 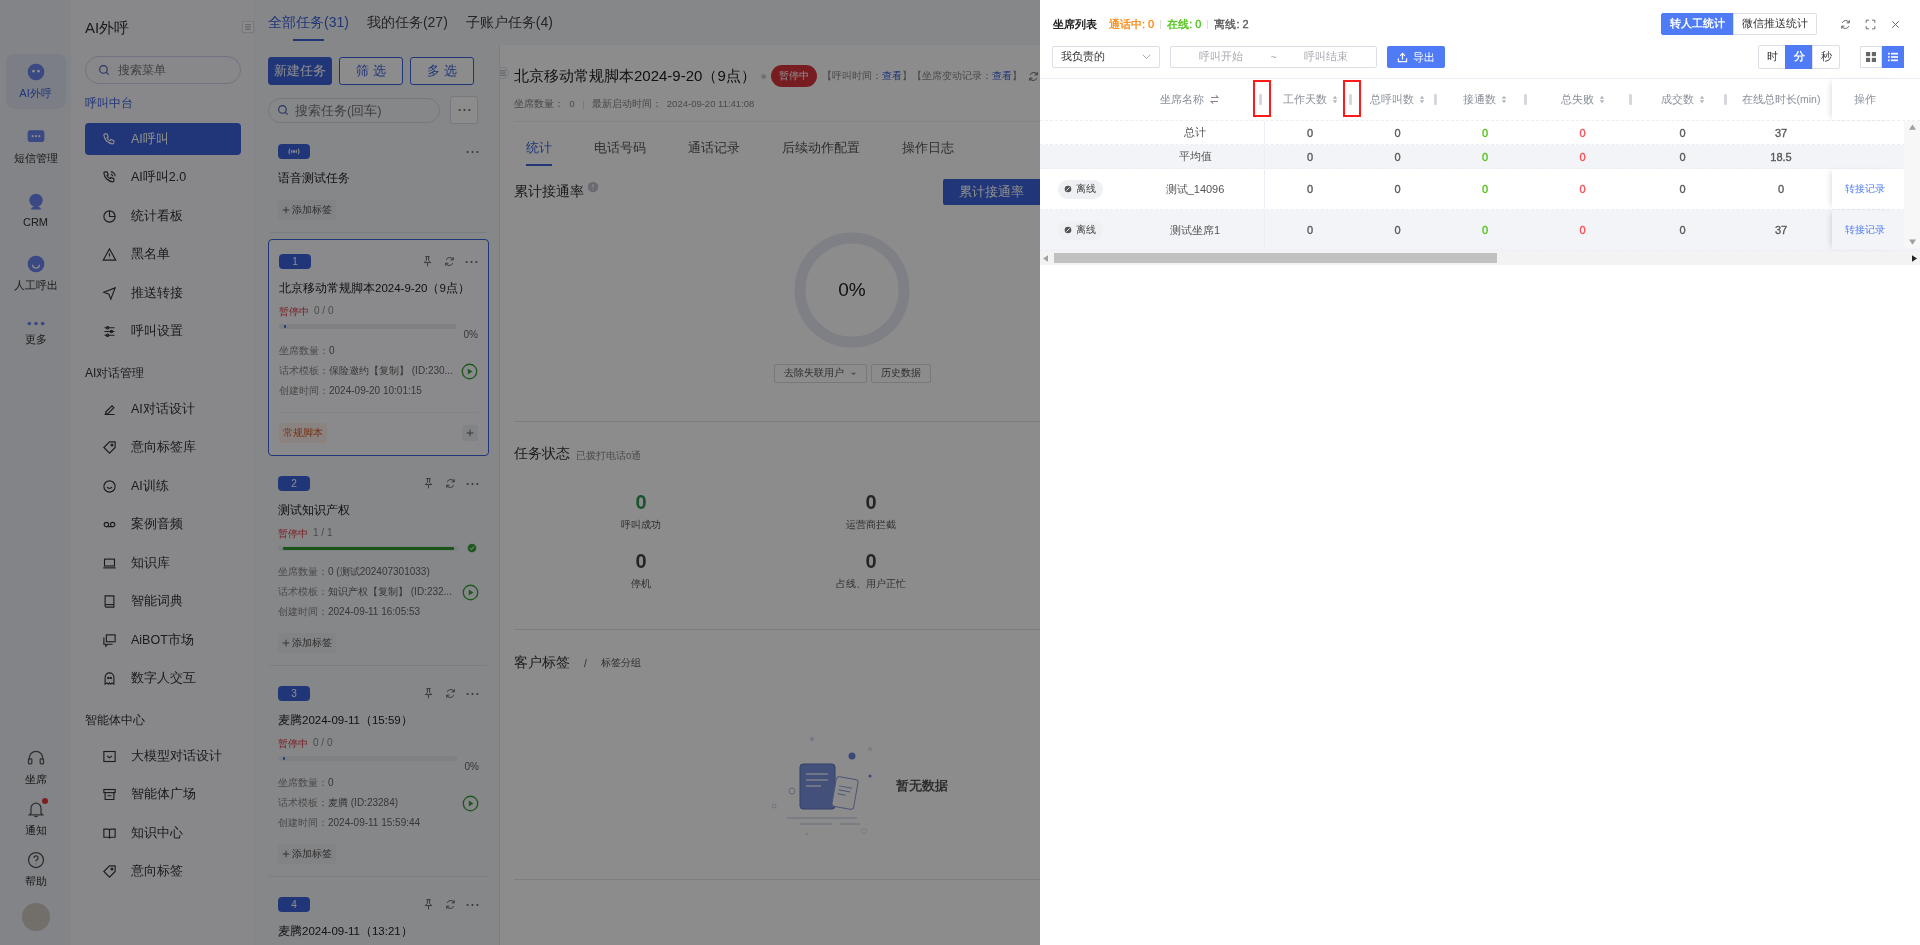 What do you see at coordinates (35, 333) in the screenshot?
I see `more-item: 更多` at bounding box center [35, 333].